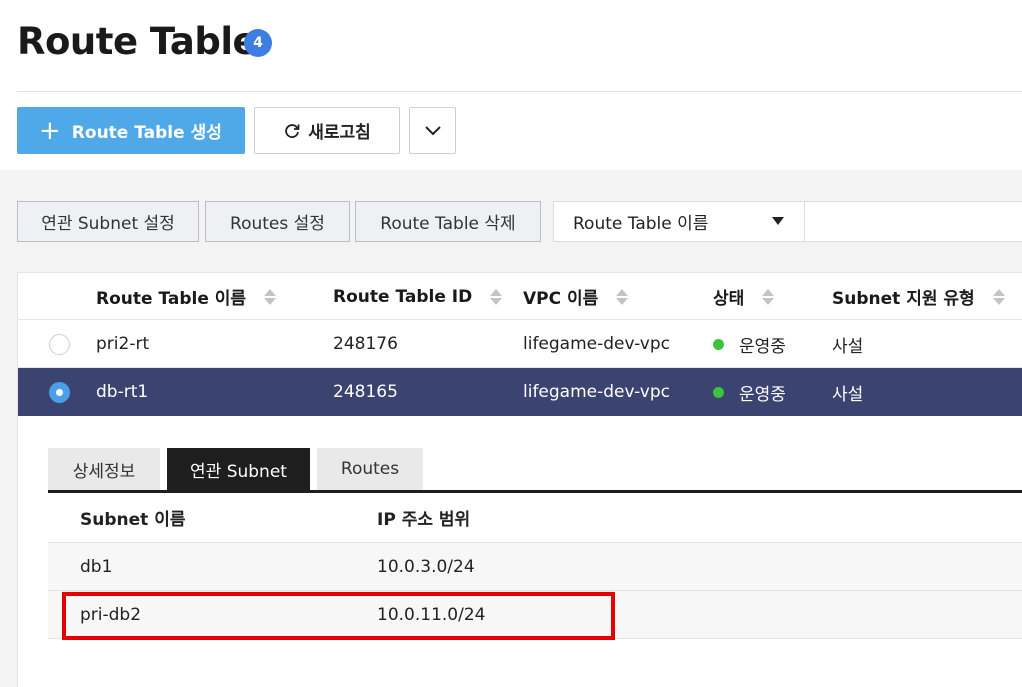  What do you see at coordinates (535, 518) in the screenshot?
I see `subnet-table-header: Subnet 이름 IP 주소 범위` at bounding box center [535, 518].